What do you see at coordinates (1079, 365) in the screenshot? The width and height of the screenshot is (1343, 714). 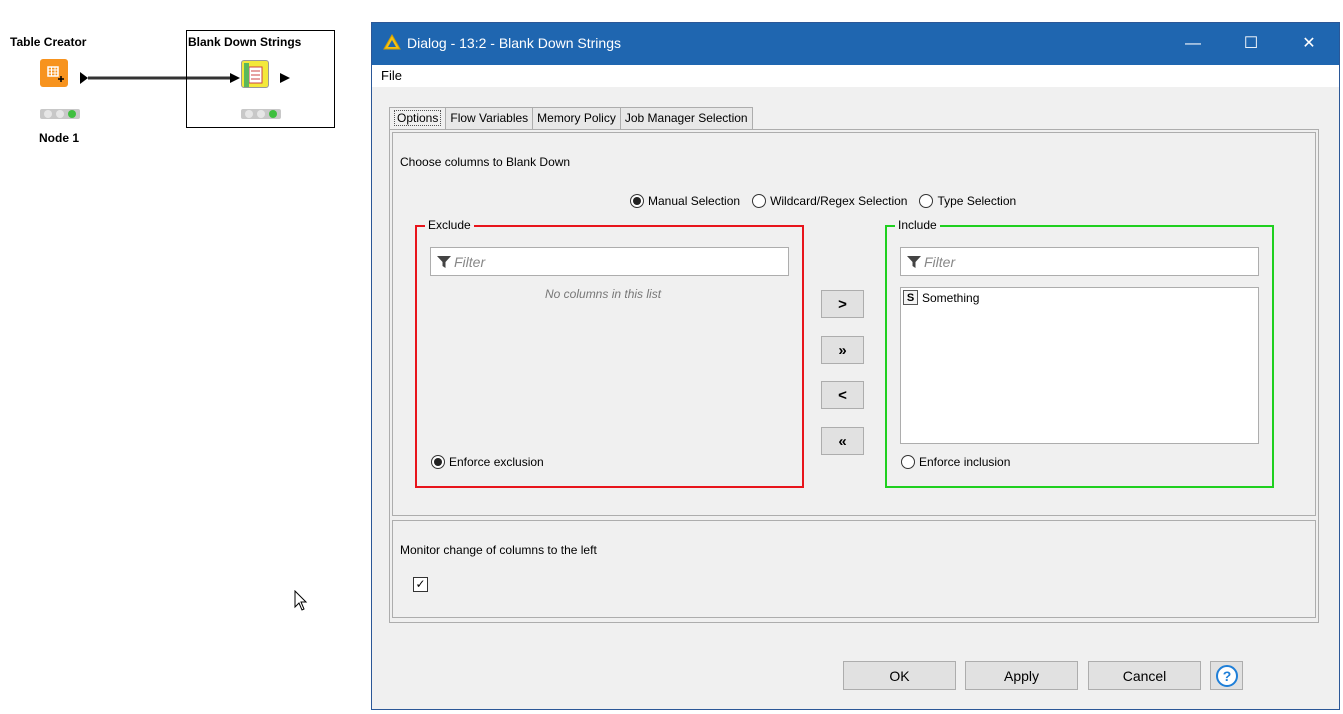 I see `include-column-list: S Something` at bounding box center [1079, 365].